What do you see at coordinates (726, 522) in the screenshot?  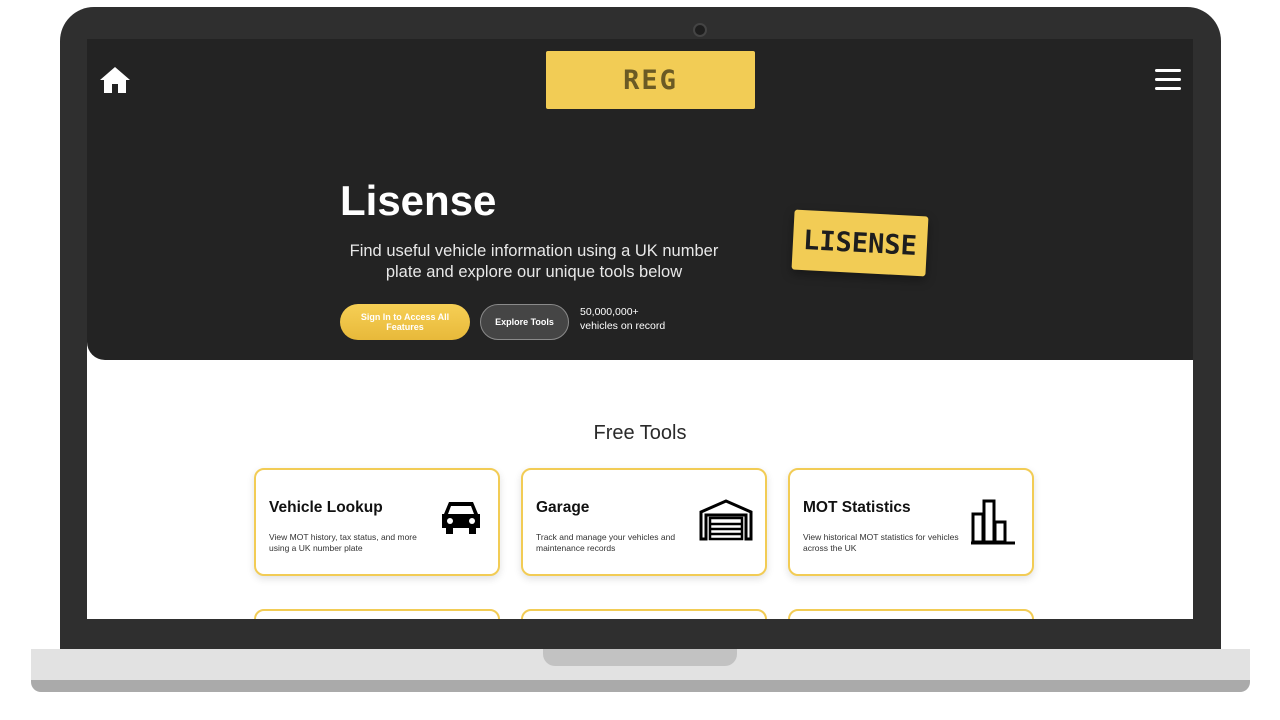 I see `garage-icon` at bounding box center [726, 522].